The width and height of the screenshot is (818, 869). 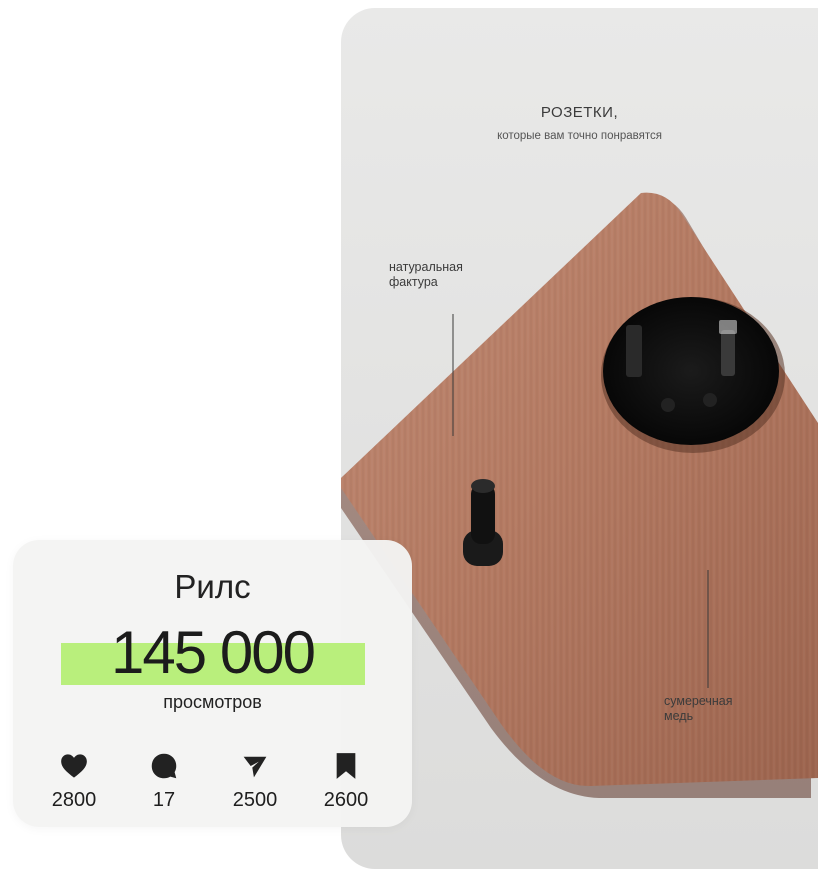 I want to click on callout-texture: натуральная фактура, so click(x=426, y=274).